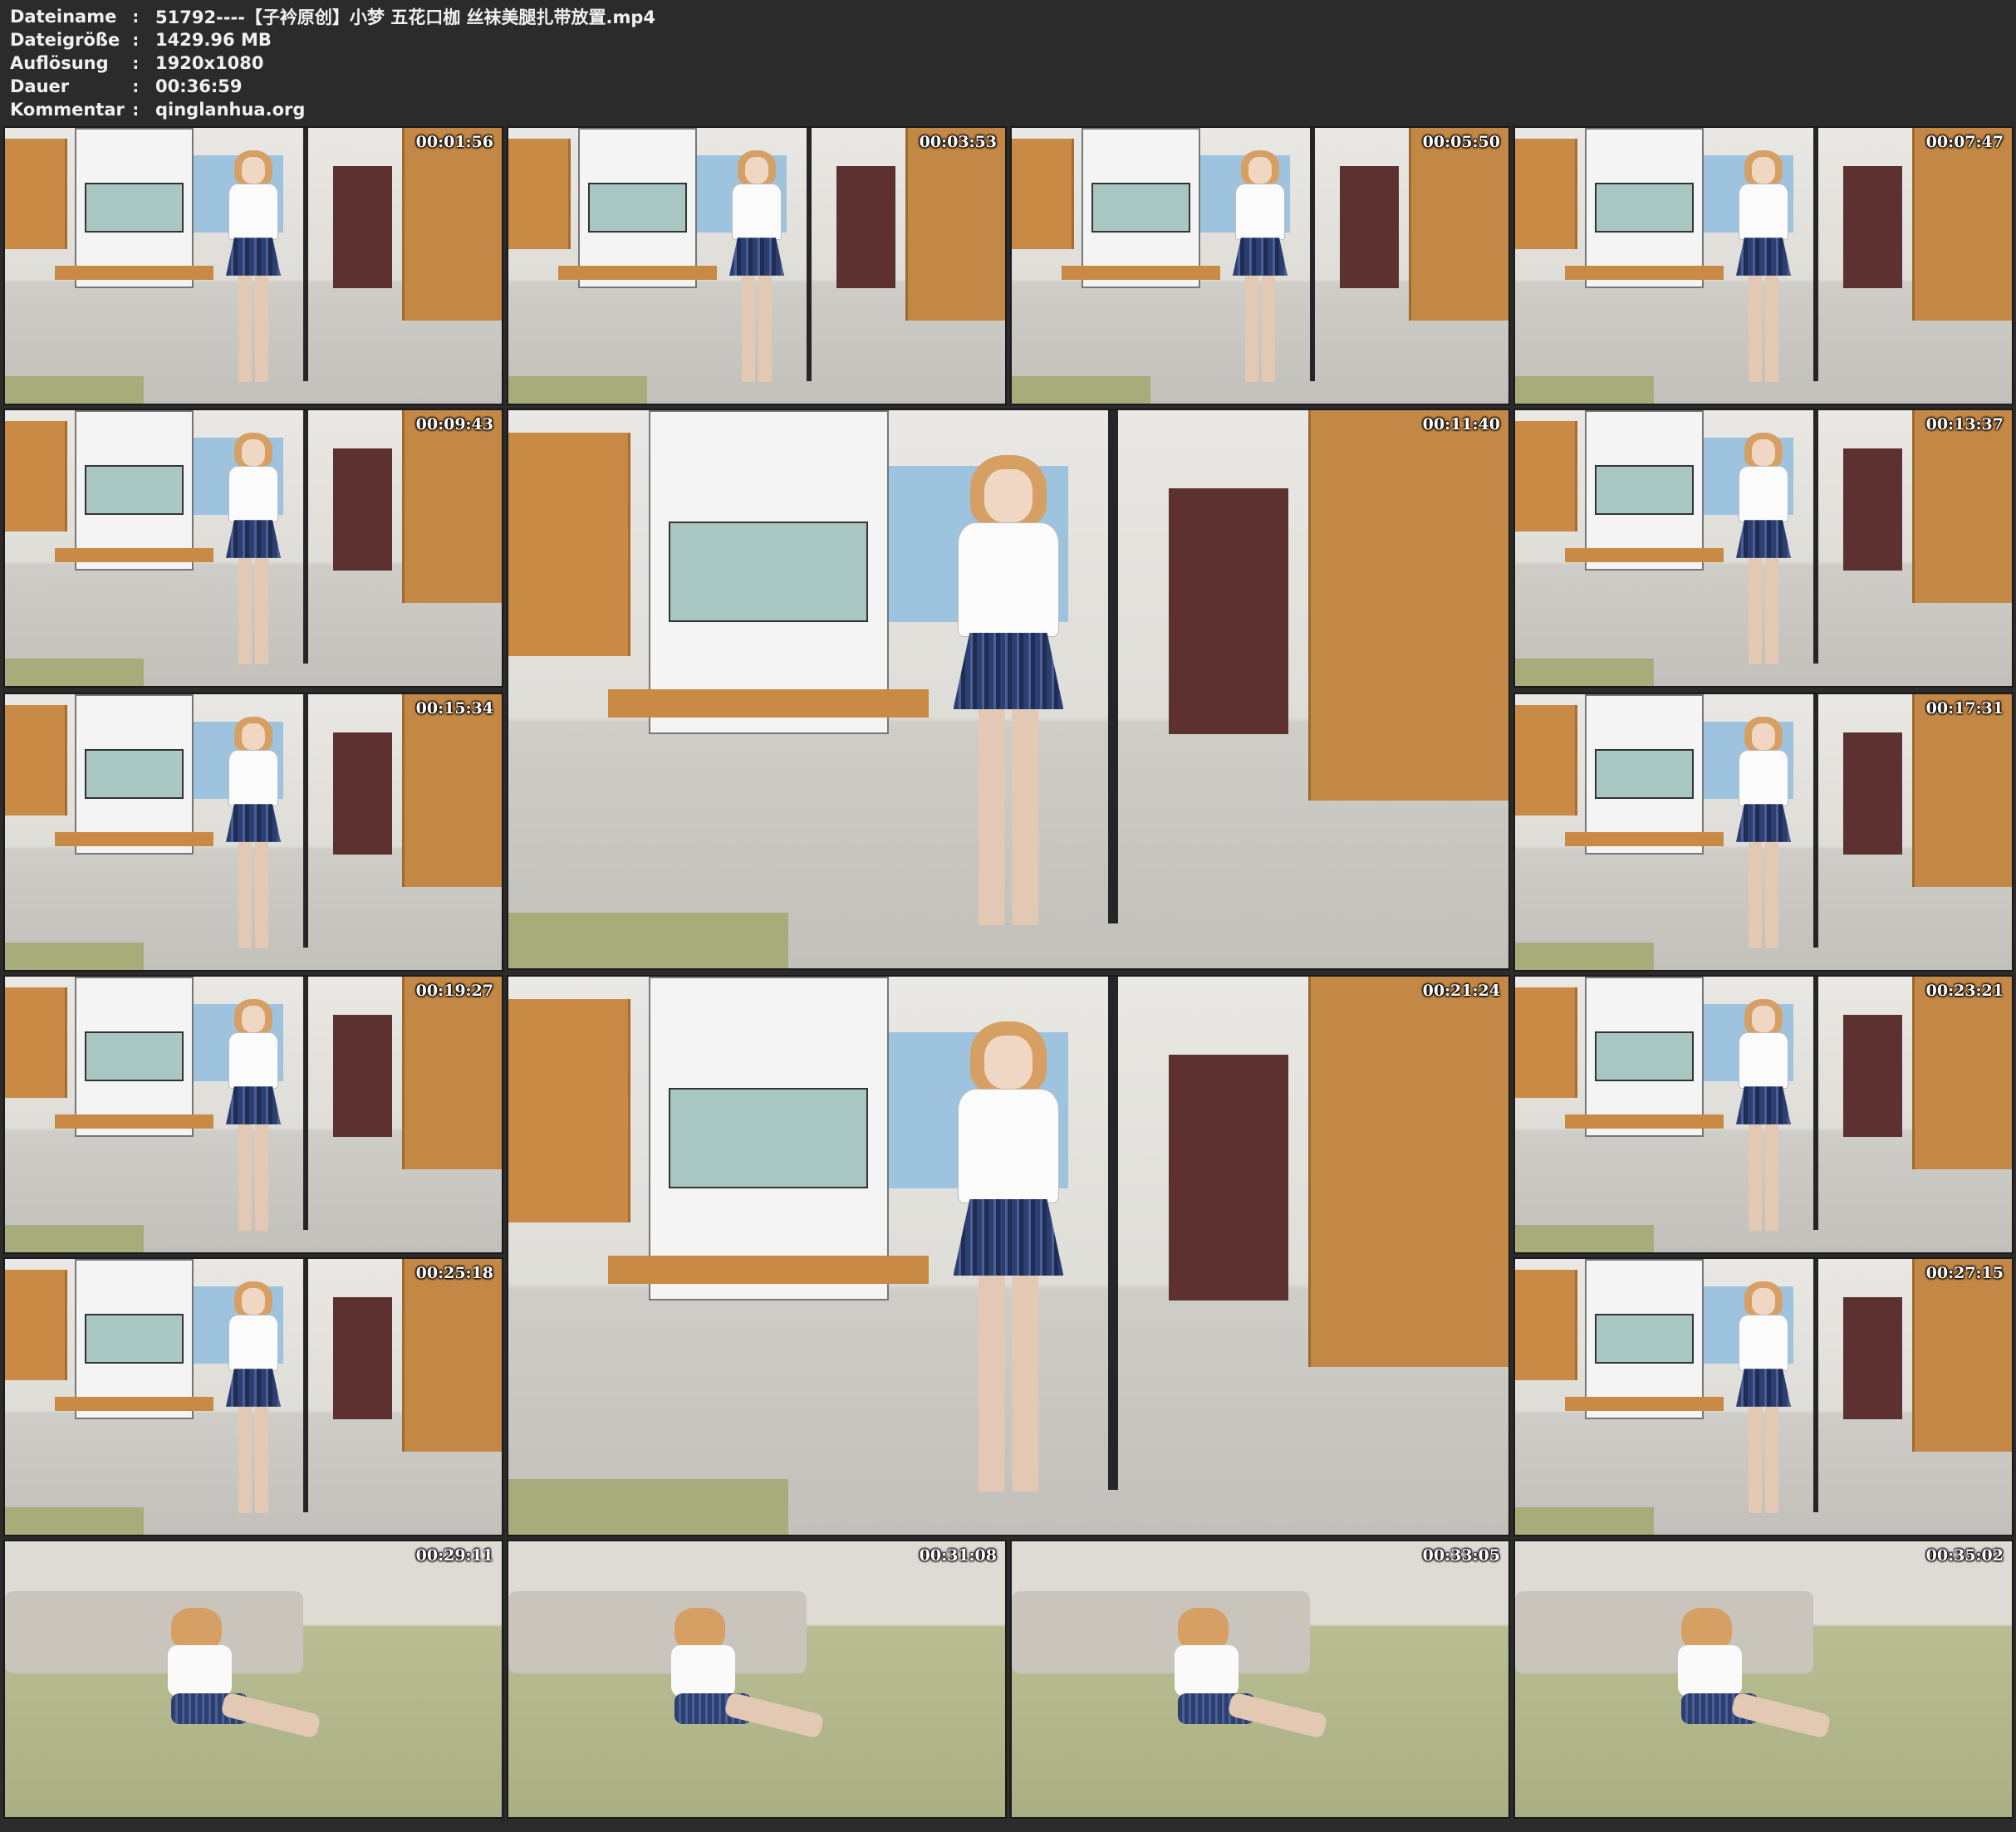  What do you see at coordinates (591, 109) in the screenshot?
I see `meta-row-comment: Kommentar : qinglanhua.org` at bounding box center [591, 109].